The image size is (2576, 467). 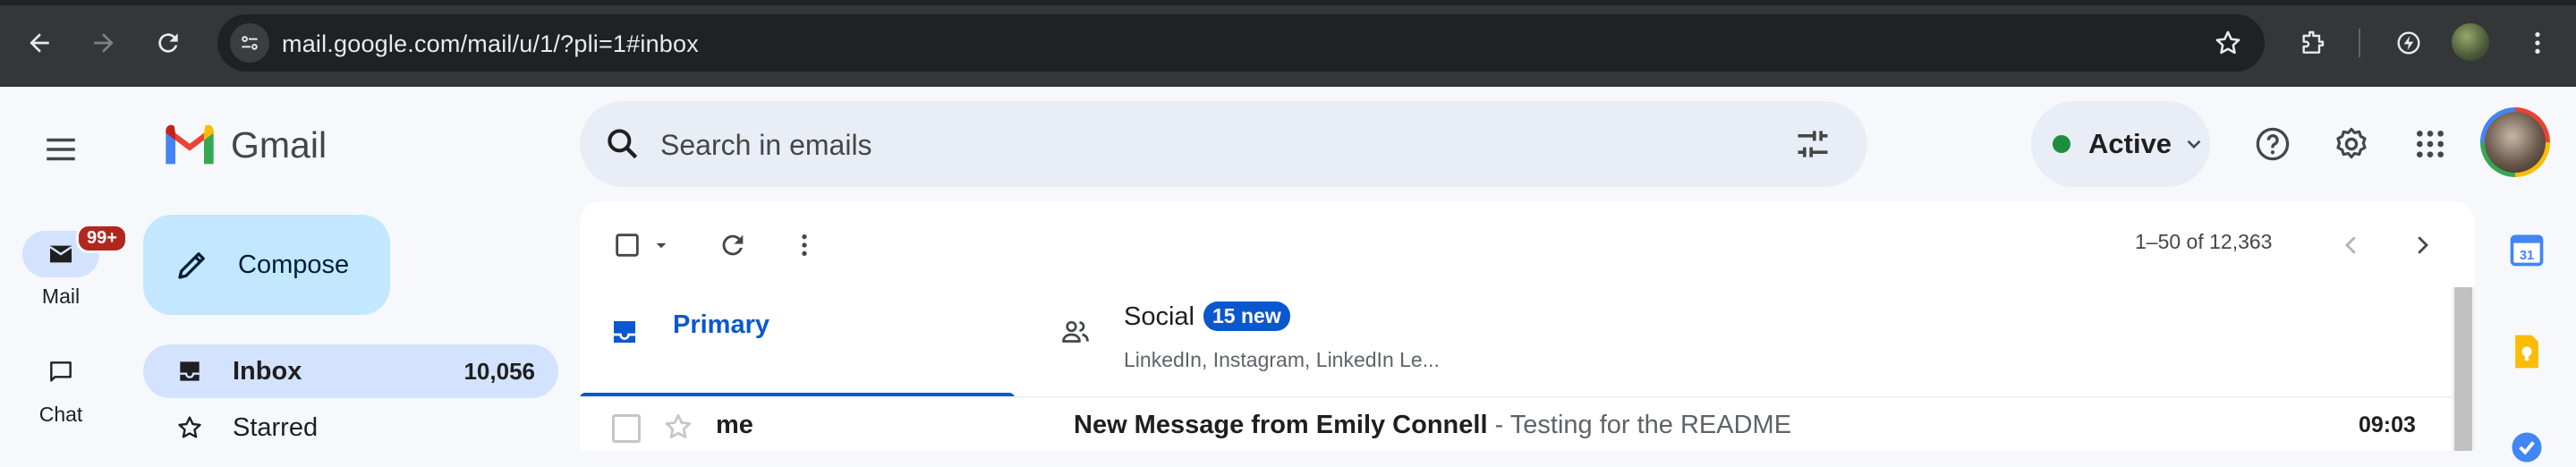 What do you see at coordinates (734, 425) in the screenshot?
I see `email-sender: me` at bounding box center [734, 425].